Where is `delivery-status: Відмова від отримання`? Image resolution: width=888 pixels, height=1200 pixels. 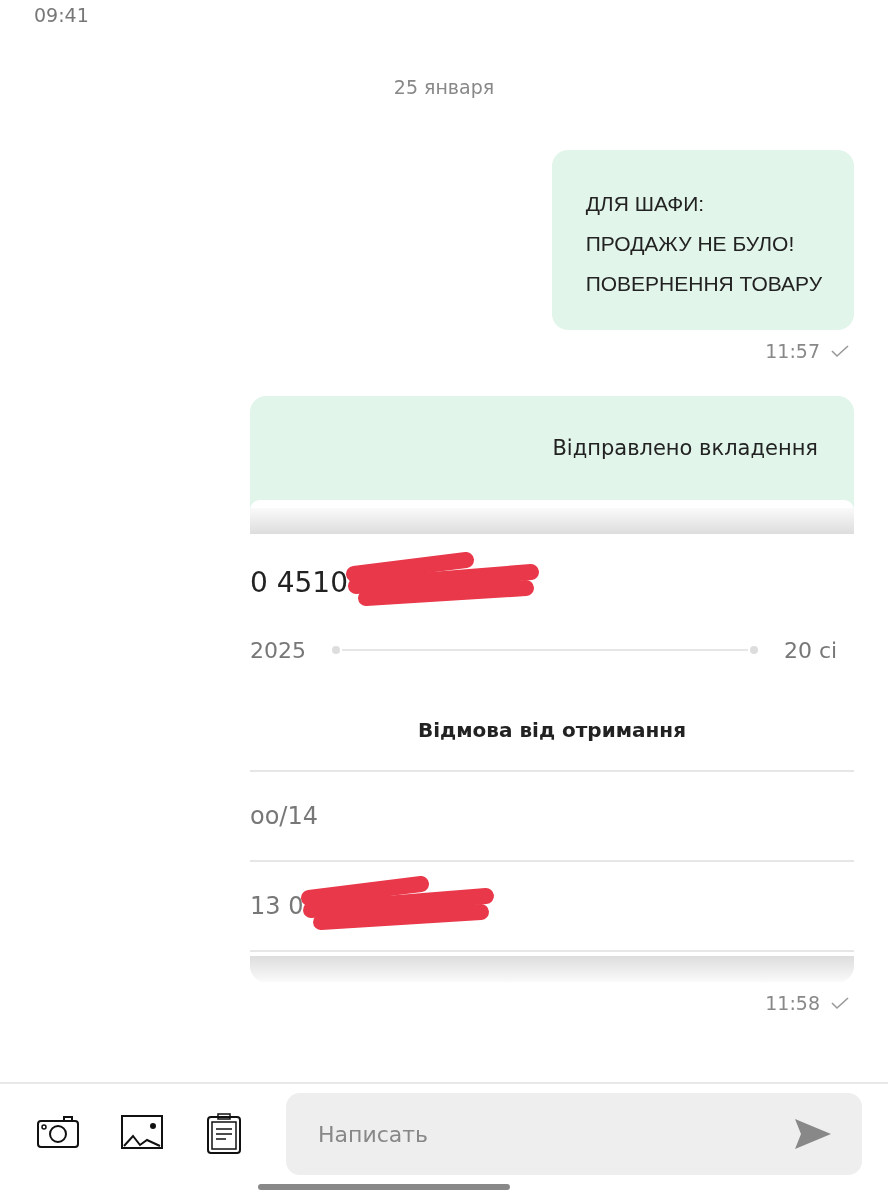 delivery-status: Відмова від отримання is located at coordinates (552, 721).